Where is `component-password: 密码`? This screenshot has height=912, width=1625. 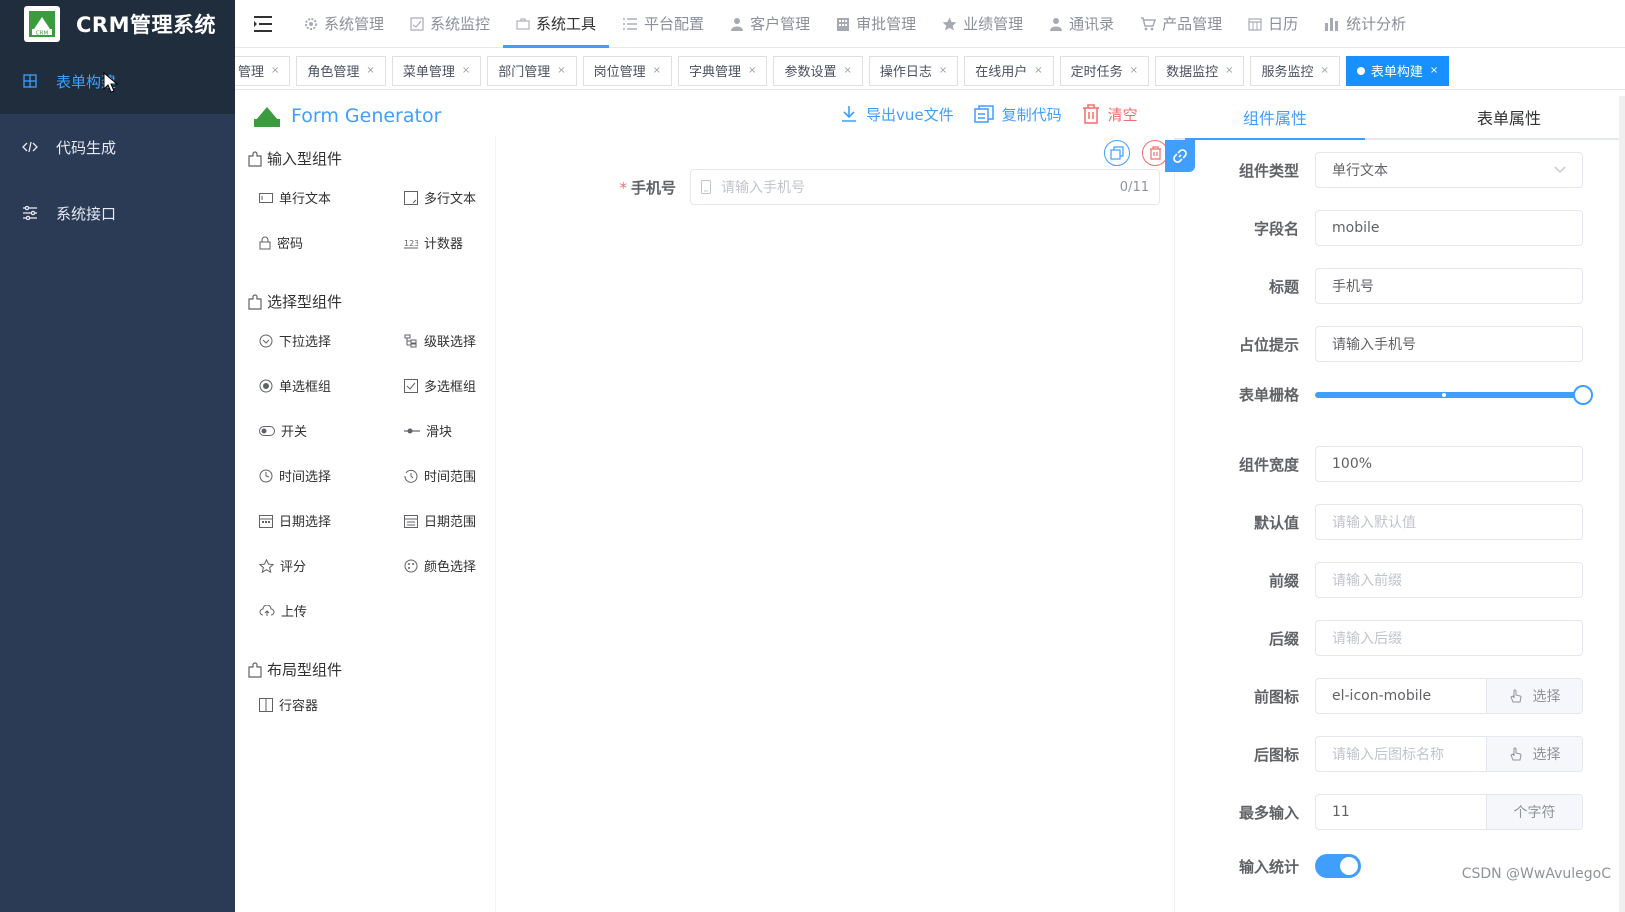 component-password: 密码 is located at coordinates (331, 242).